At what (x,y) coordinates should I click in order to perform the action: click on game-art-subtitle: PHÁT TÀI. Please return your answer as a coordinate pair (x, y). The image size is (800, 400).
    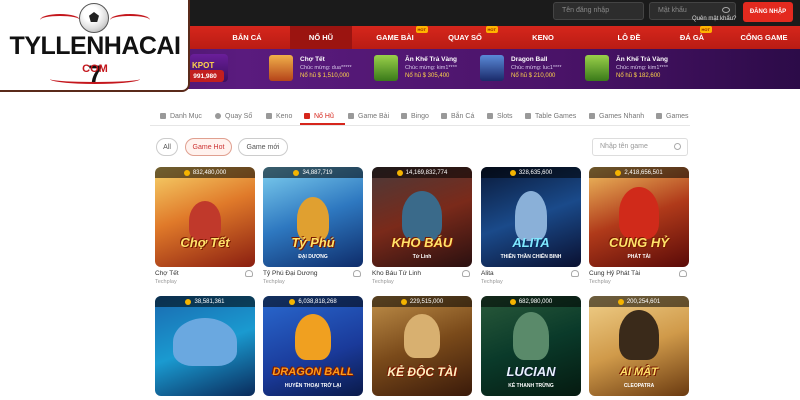
    Looking at the image, I should click on (639, 257).